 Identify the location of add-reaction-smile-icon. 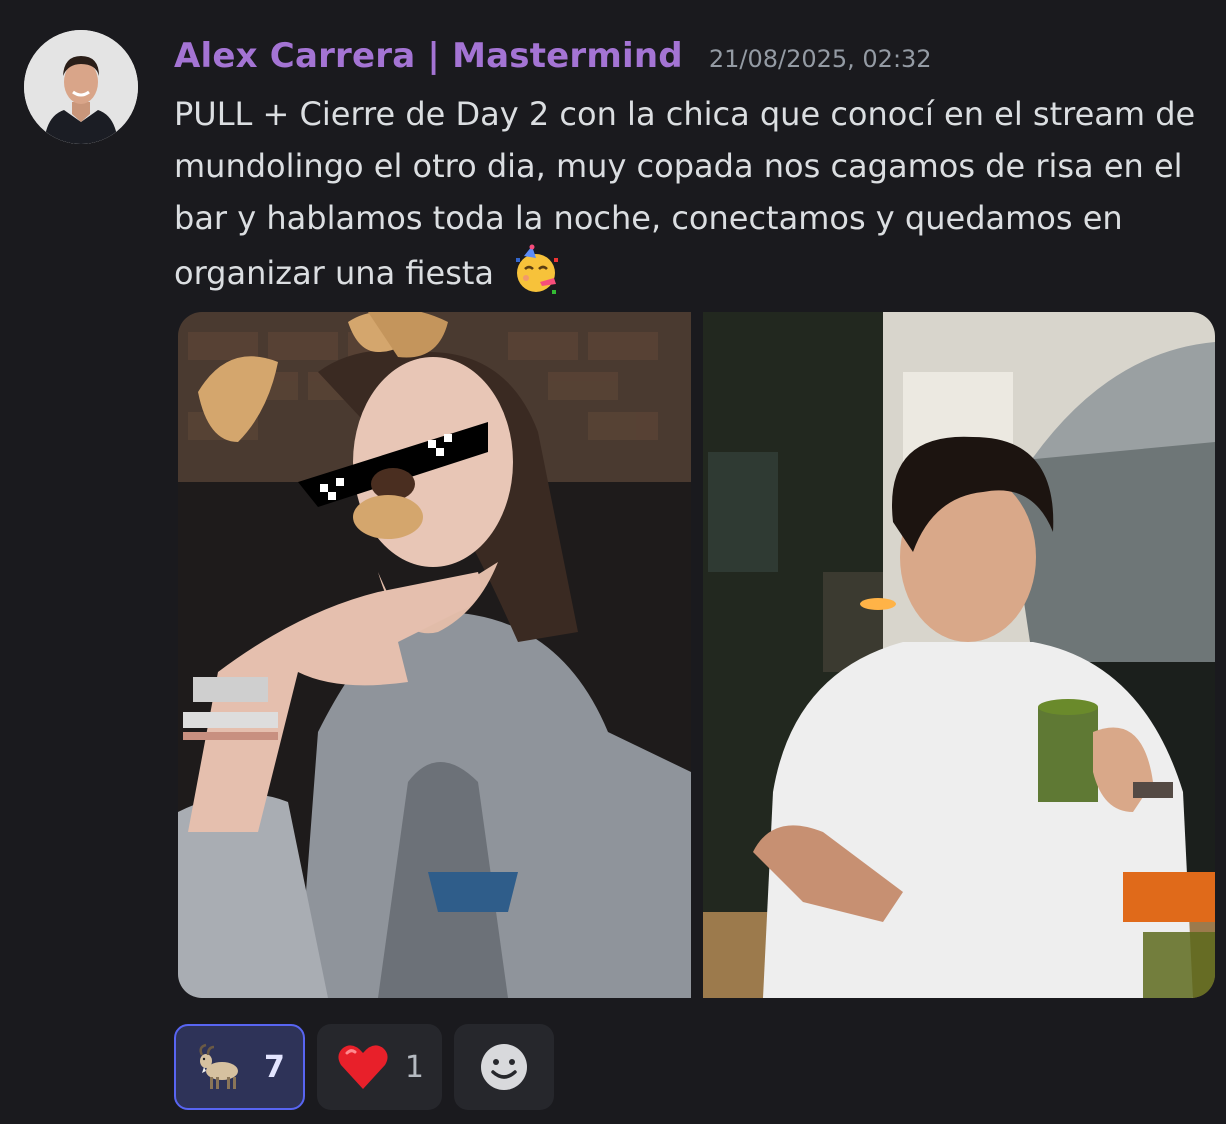
(503, 1067).